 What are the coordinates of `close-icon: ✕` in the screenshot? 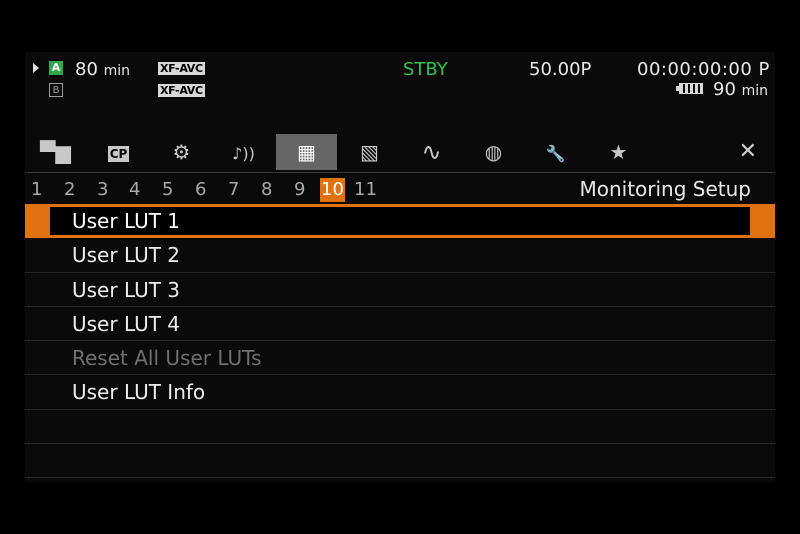 It's located at (748, 152).